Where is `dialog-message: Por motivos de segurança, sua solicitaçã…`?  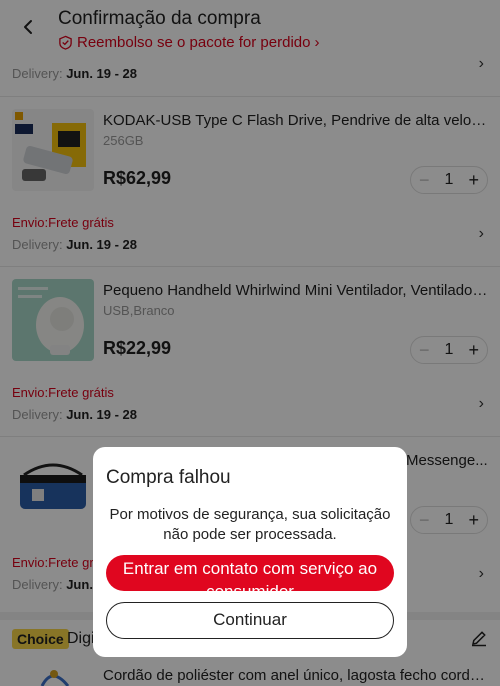
dialog-message: Por motivos de segurança, sua solicitaçã… is located at coordinates (250, 524).